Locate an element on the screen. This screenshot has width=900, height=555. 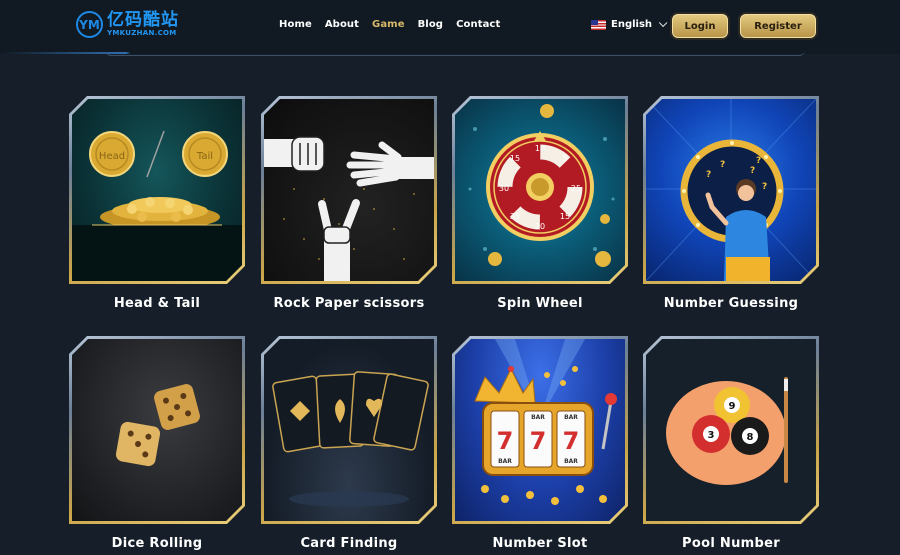
language-label: English is located at coordinates (632, 24).